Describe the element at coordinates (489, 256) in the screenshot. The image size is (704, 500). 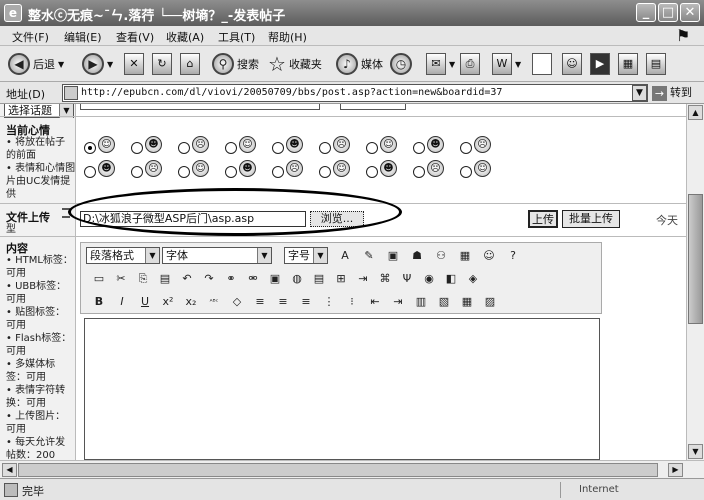
I see `emoticon-icon: ☺` at that location.